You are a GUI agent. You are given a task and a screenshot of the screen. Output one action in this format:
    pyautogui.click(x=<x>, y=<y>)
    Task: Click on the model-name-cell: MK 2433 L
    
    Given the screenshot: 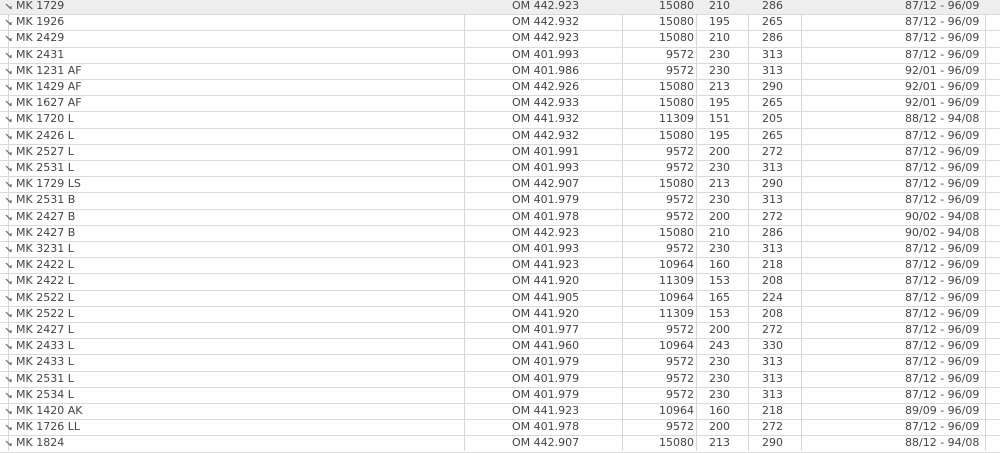 What is the action you would take?
    pyautogui.click(x=45, y=346)
    